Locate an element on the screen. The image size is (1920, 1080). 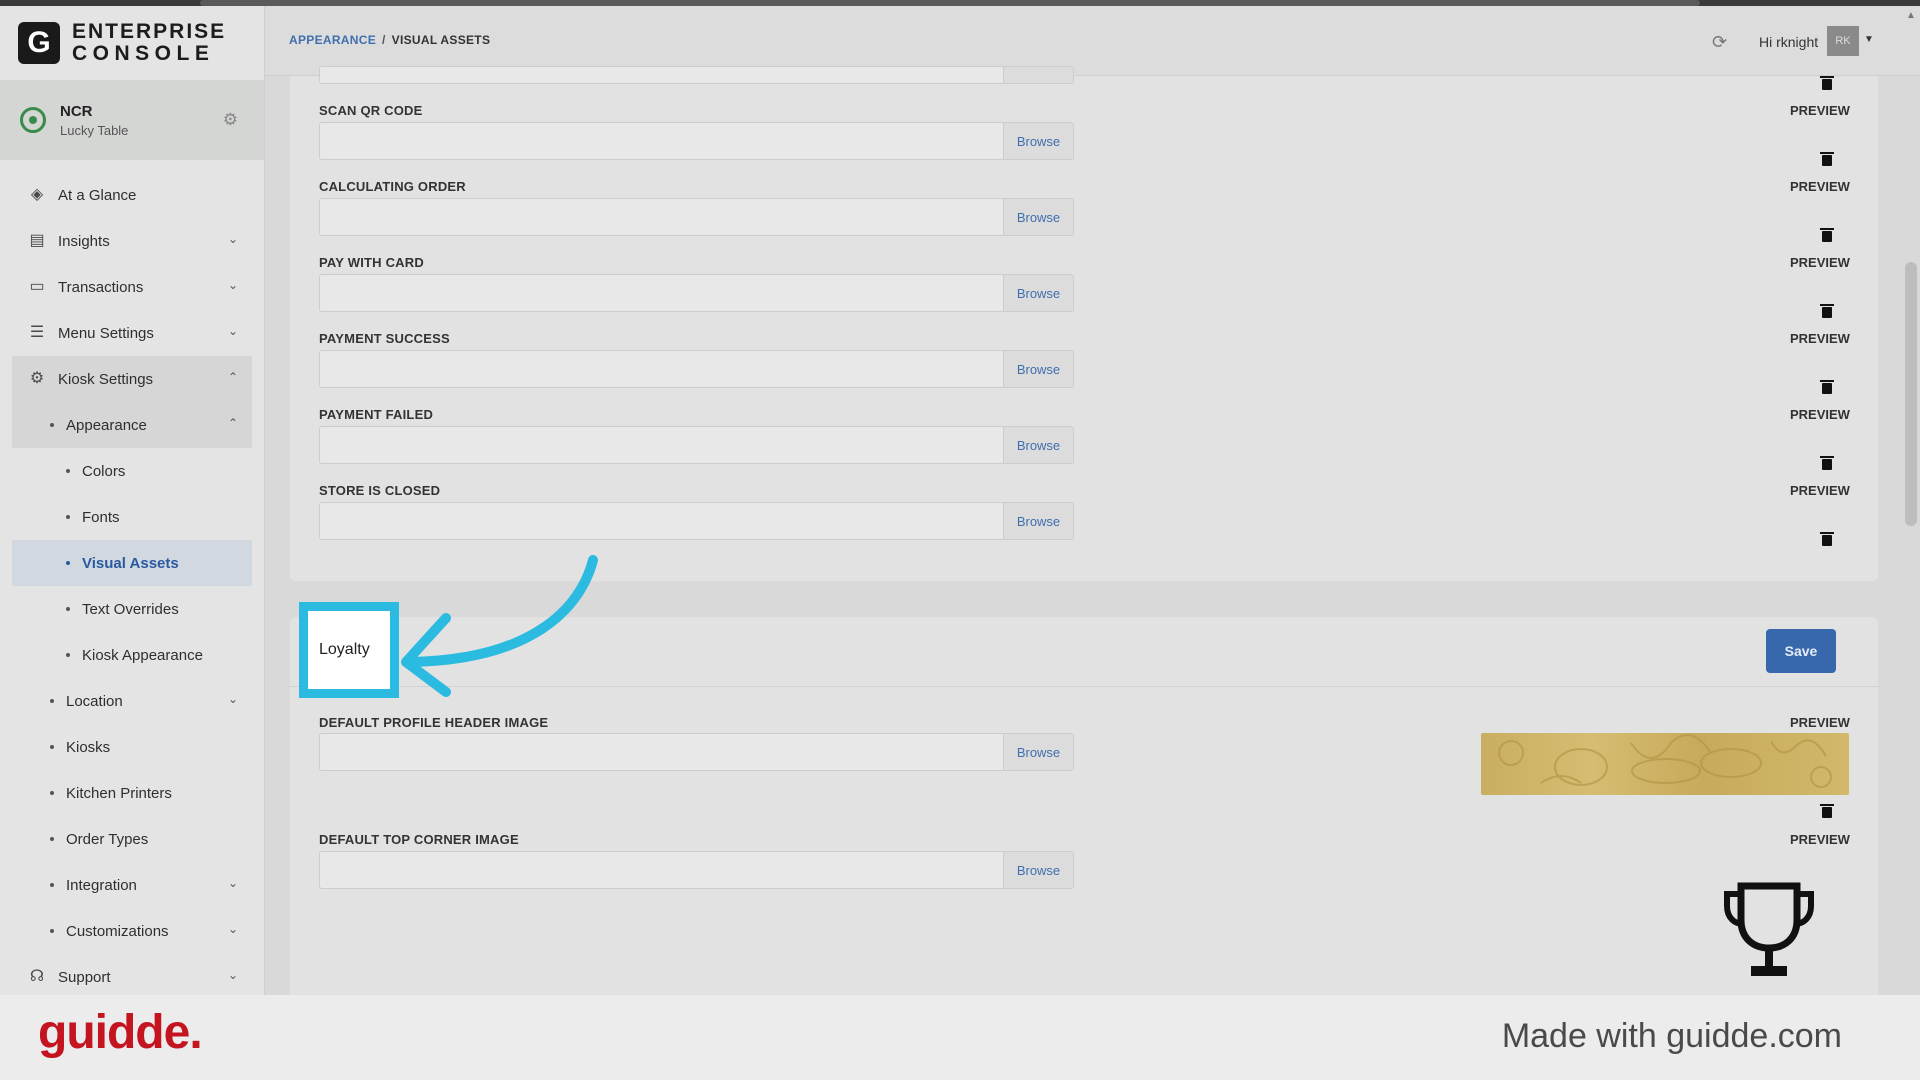
field-label-scan-qr: SCAN QR CODE is located at coordinates (371, 110).